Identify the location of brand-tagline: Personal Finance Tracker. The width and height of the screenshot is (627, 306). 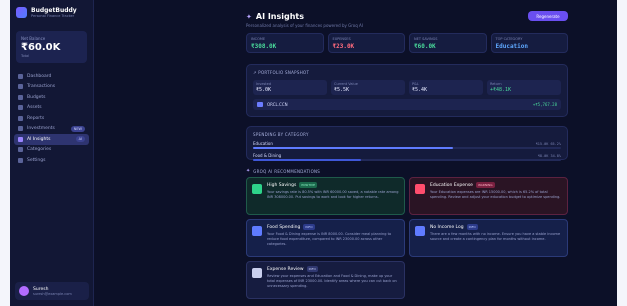
(53, 16).